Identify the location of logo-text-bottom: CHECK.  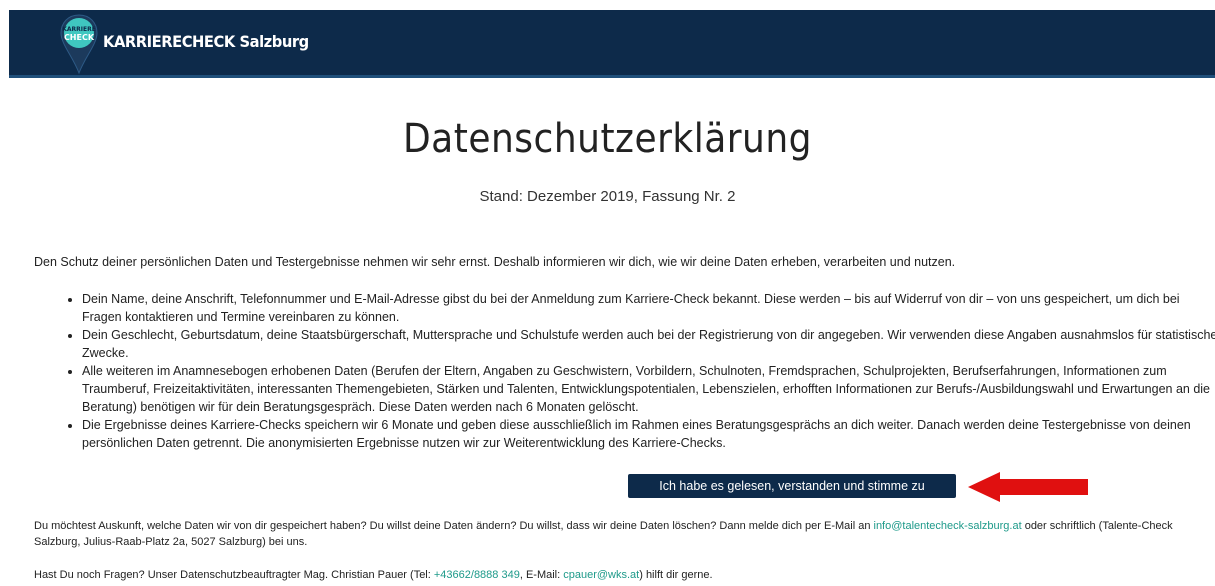
(79, 37).